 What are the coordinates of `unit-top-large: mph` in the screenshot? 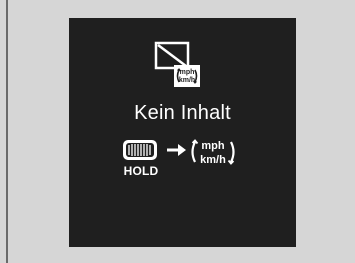 It's located at (213, 146).